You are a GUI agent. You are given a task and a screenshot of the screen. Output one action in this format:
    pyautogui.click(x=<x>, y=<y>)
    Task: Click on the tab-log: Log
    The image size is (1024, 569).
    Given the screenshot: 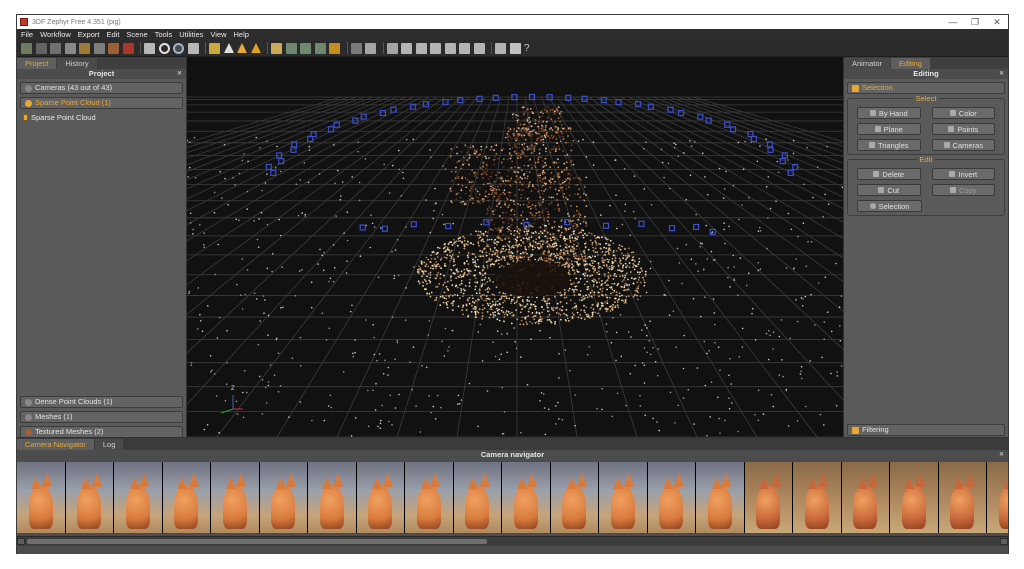 What is the action you would take?
    pyautogui.click(x=109, y=444)
    